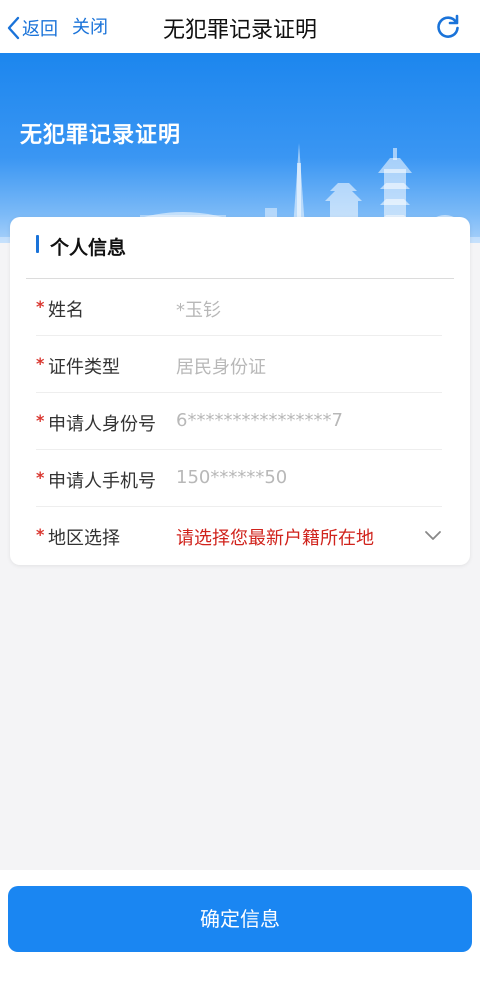 The image size is (480, 981). What do you see at coordinates (102, 481) in the screenshot?
I see `field-label-phone: 申请人手机号` at bounding box center [102, 481].